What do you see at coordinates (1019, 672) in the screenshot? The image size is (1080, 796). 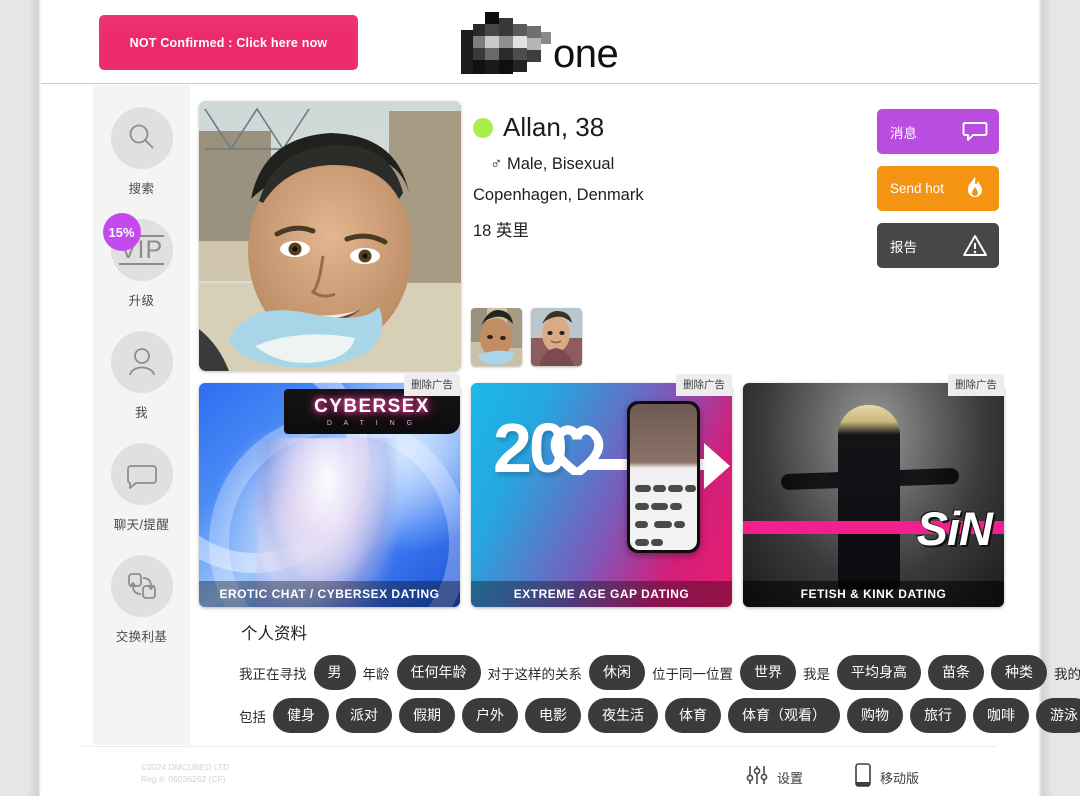 I see `attribute-pill: 种类` at bounding box center [1019, 672].